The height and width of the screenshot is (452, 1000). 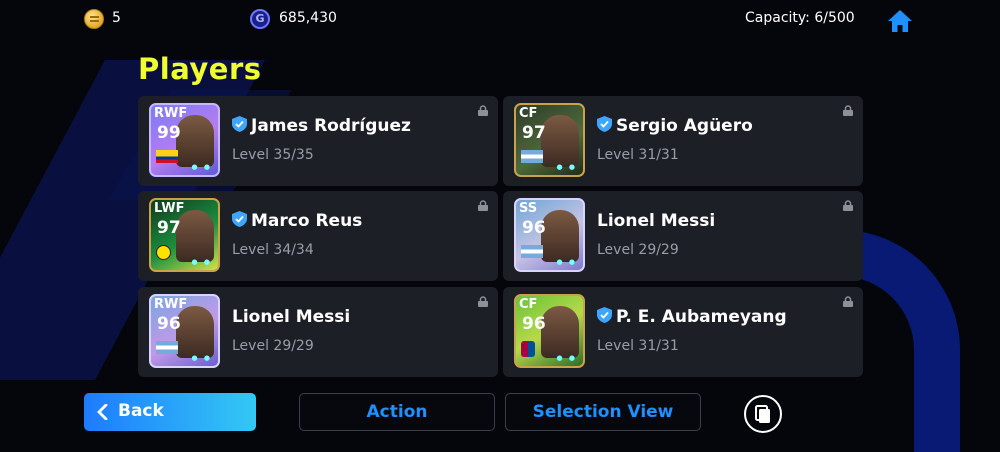 What do you see at coordinates (683, 332) in the screenshot?
I see `player-card: CF 96 ● ● P. E. Aubameyang Level 31/31` at bounding box center [683, 332].